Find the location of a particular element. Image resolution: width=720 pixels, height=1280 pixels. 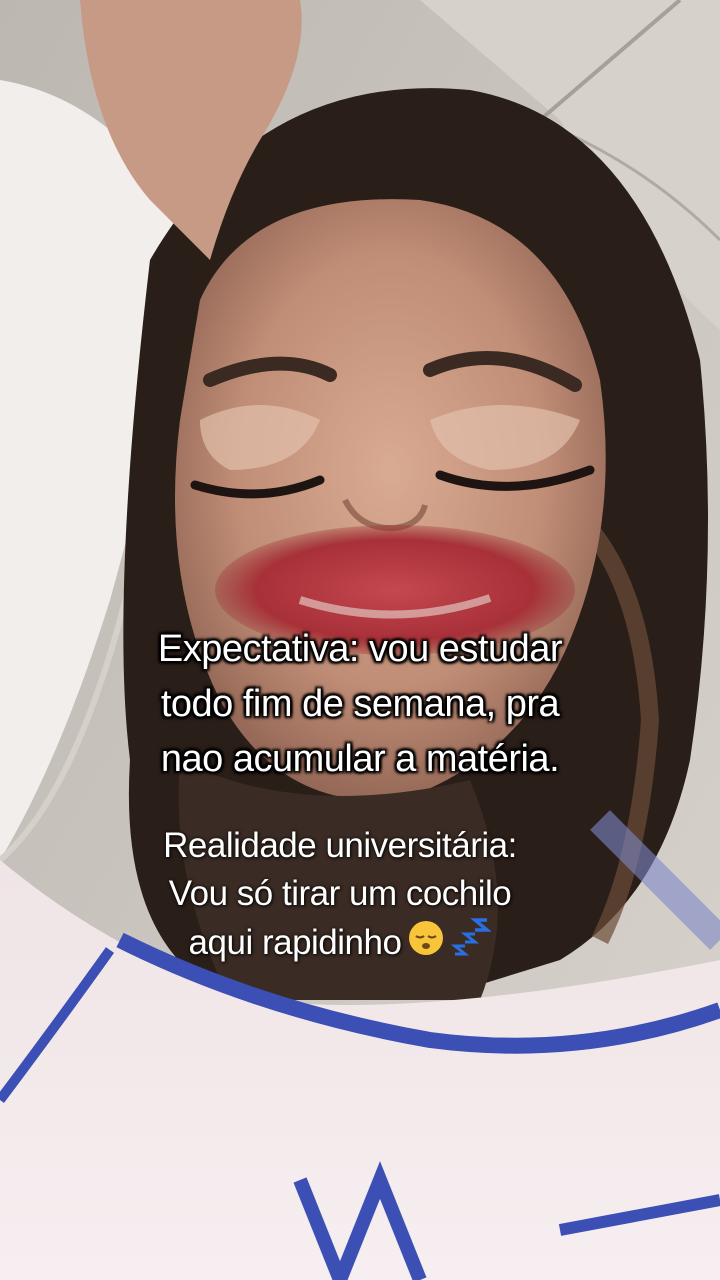

caption-line: aqui rapidinho is located at coordinates (295, 942).